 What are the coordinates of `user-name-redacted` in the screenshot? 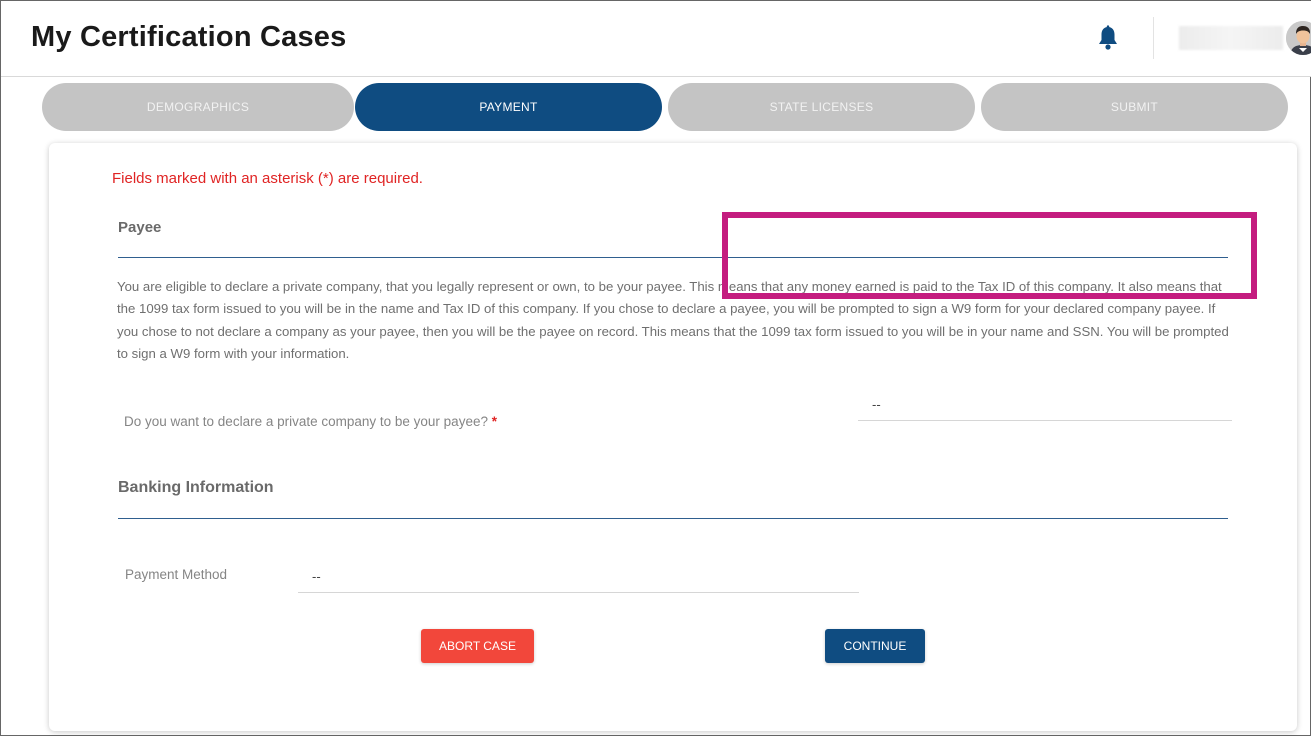 It's located at (1231, 38).